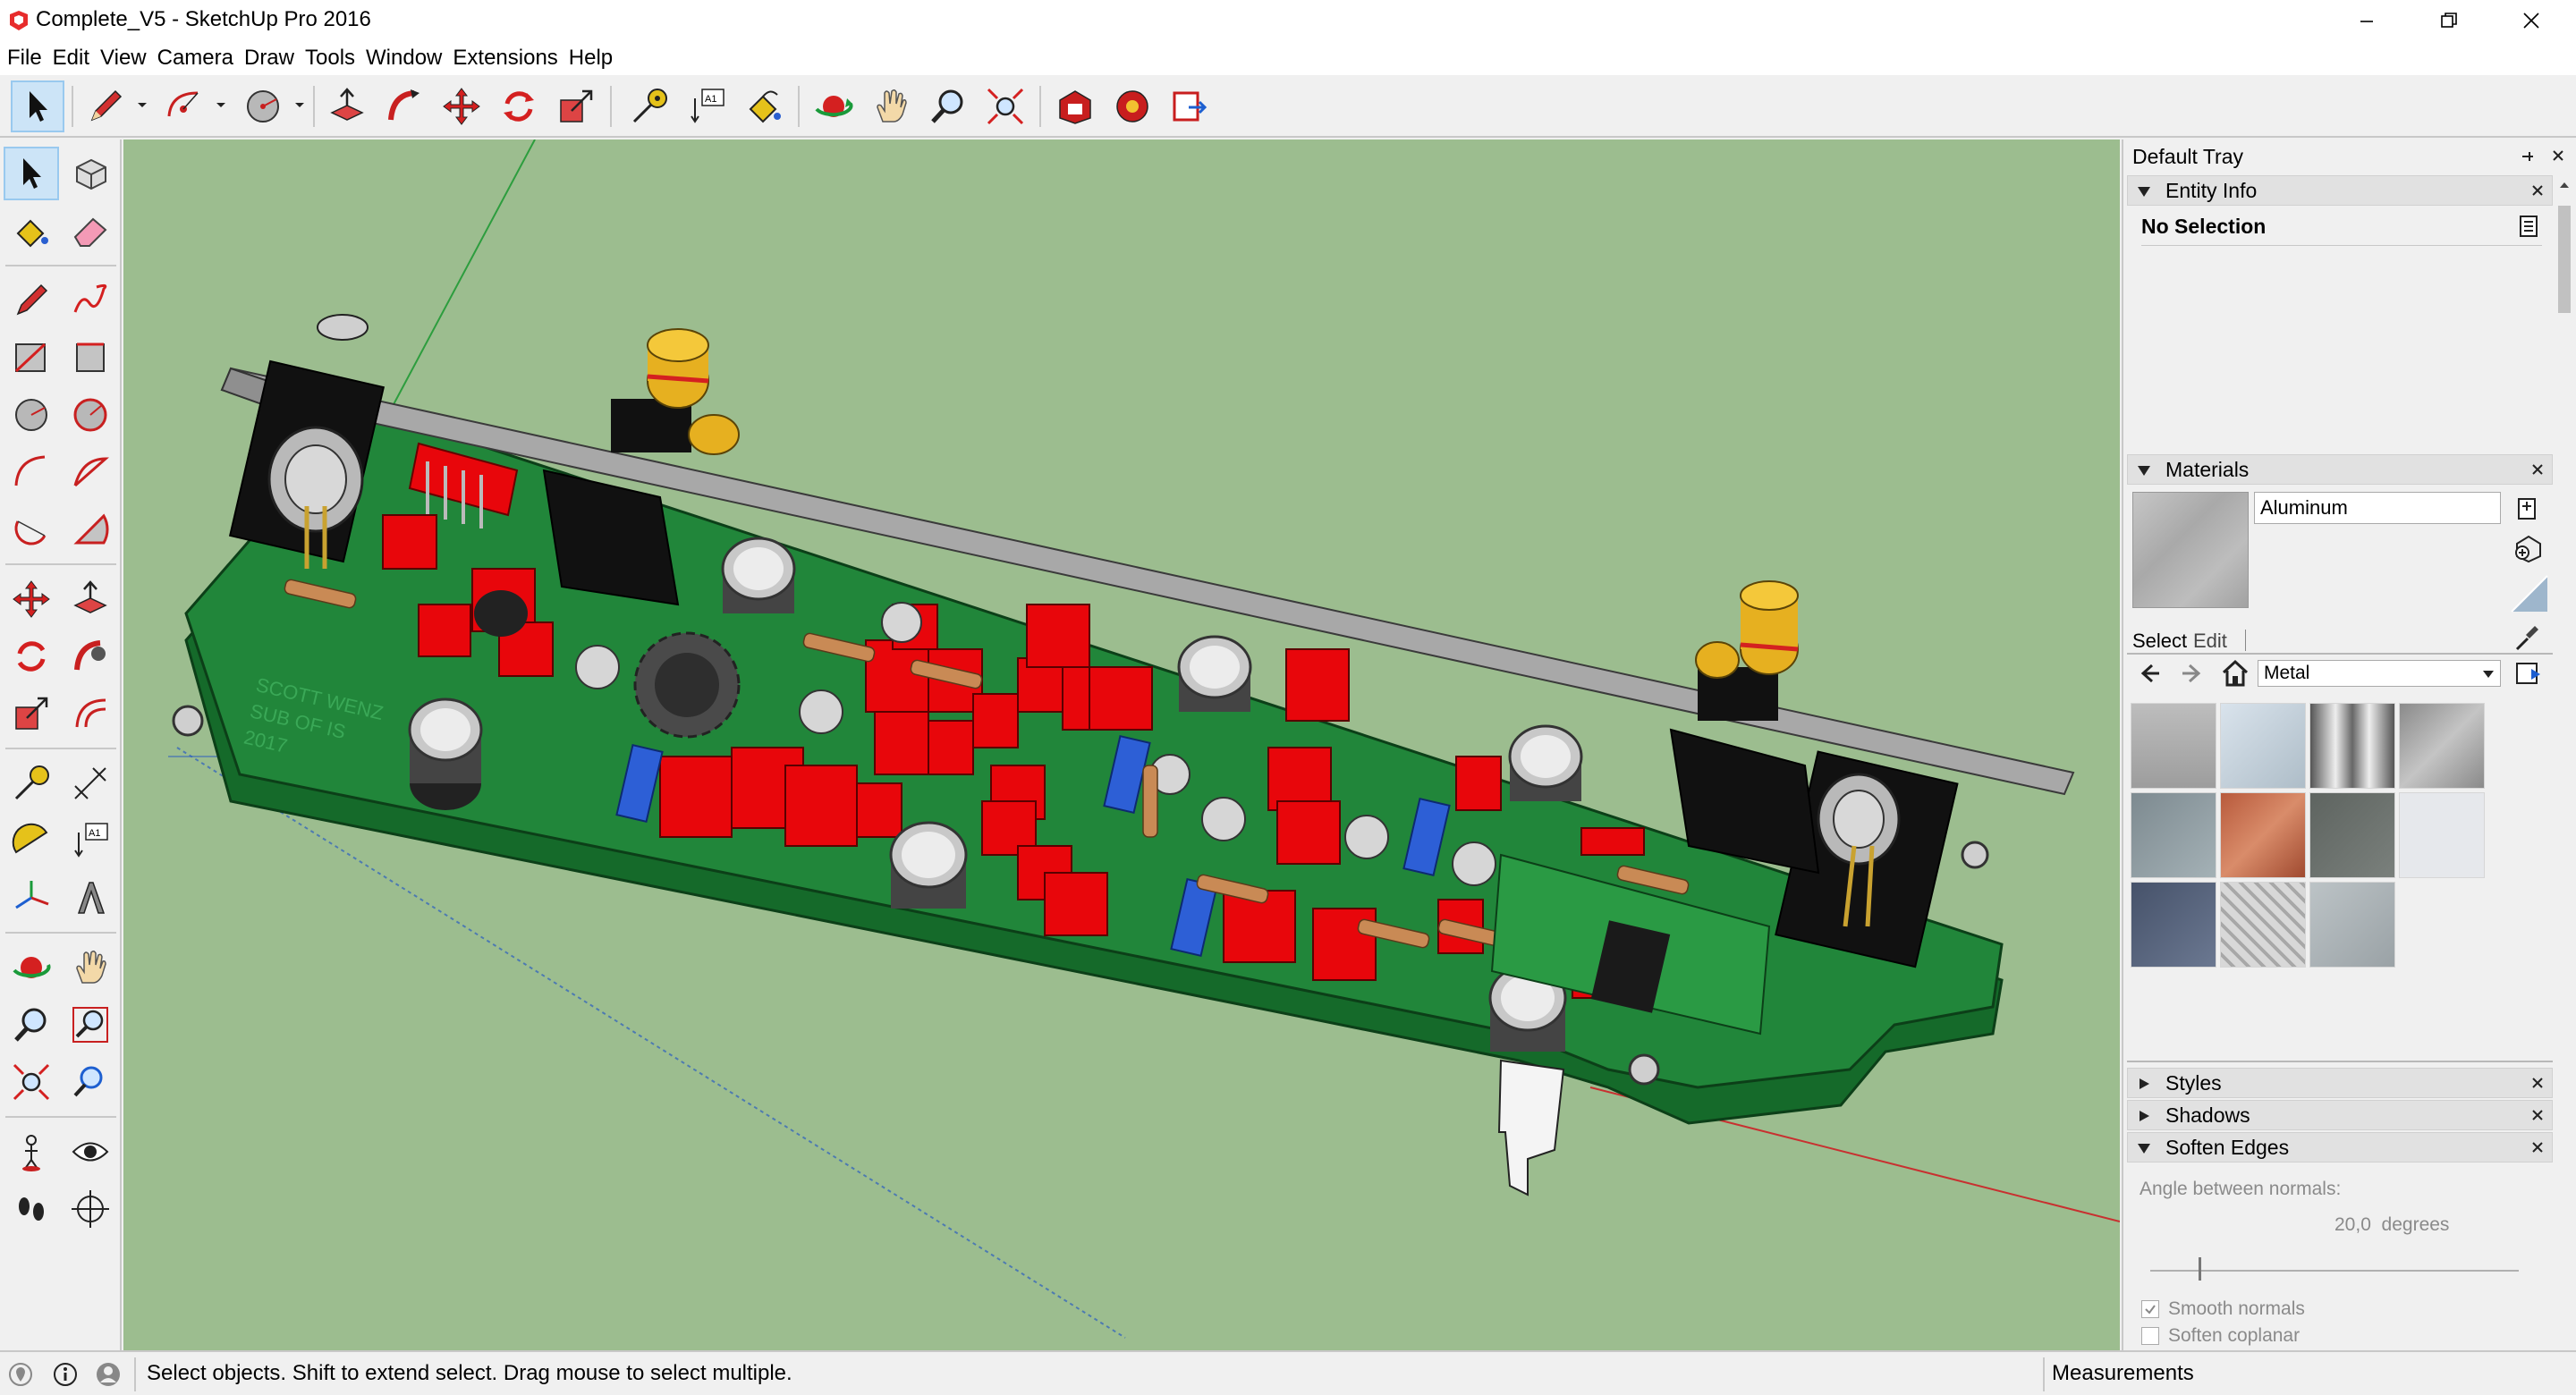 Image resolution: width=2576 pixels, height=1395 pixels. What do you see at coordinates (31, 472) in the screenshot?
I see `lt-arc-button` at bounding box center [31, 472].